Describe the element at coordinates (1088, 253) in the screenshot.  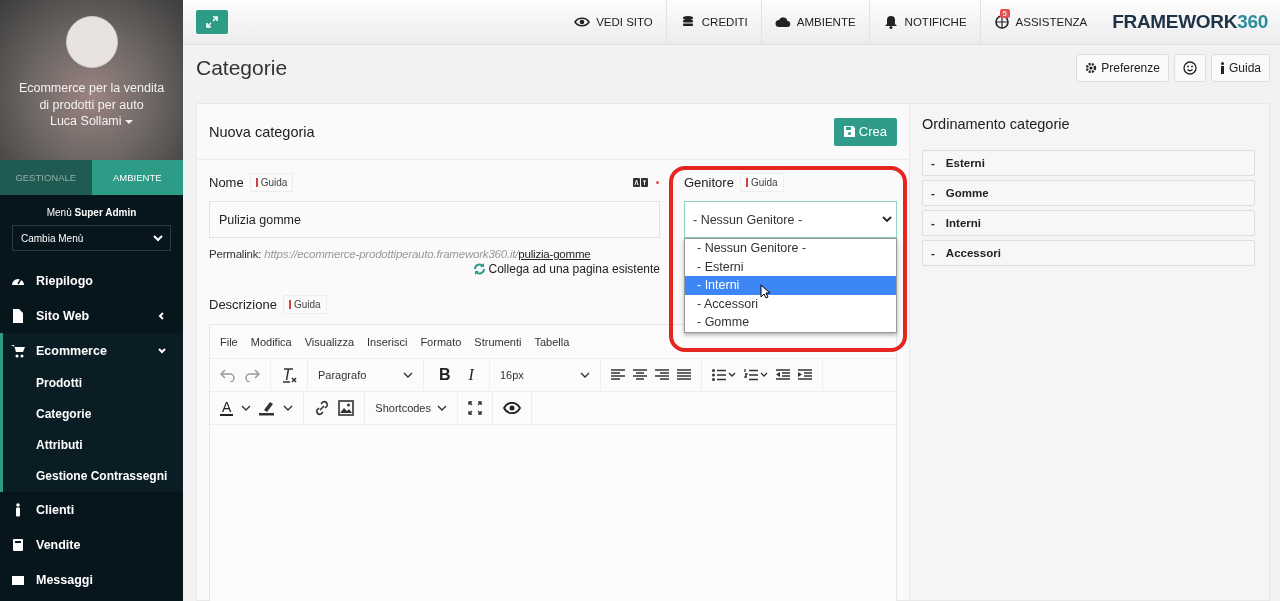
I see `category-item: - Accessori` at that location.